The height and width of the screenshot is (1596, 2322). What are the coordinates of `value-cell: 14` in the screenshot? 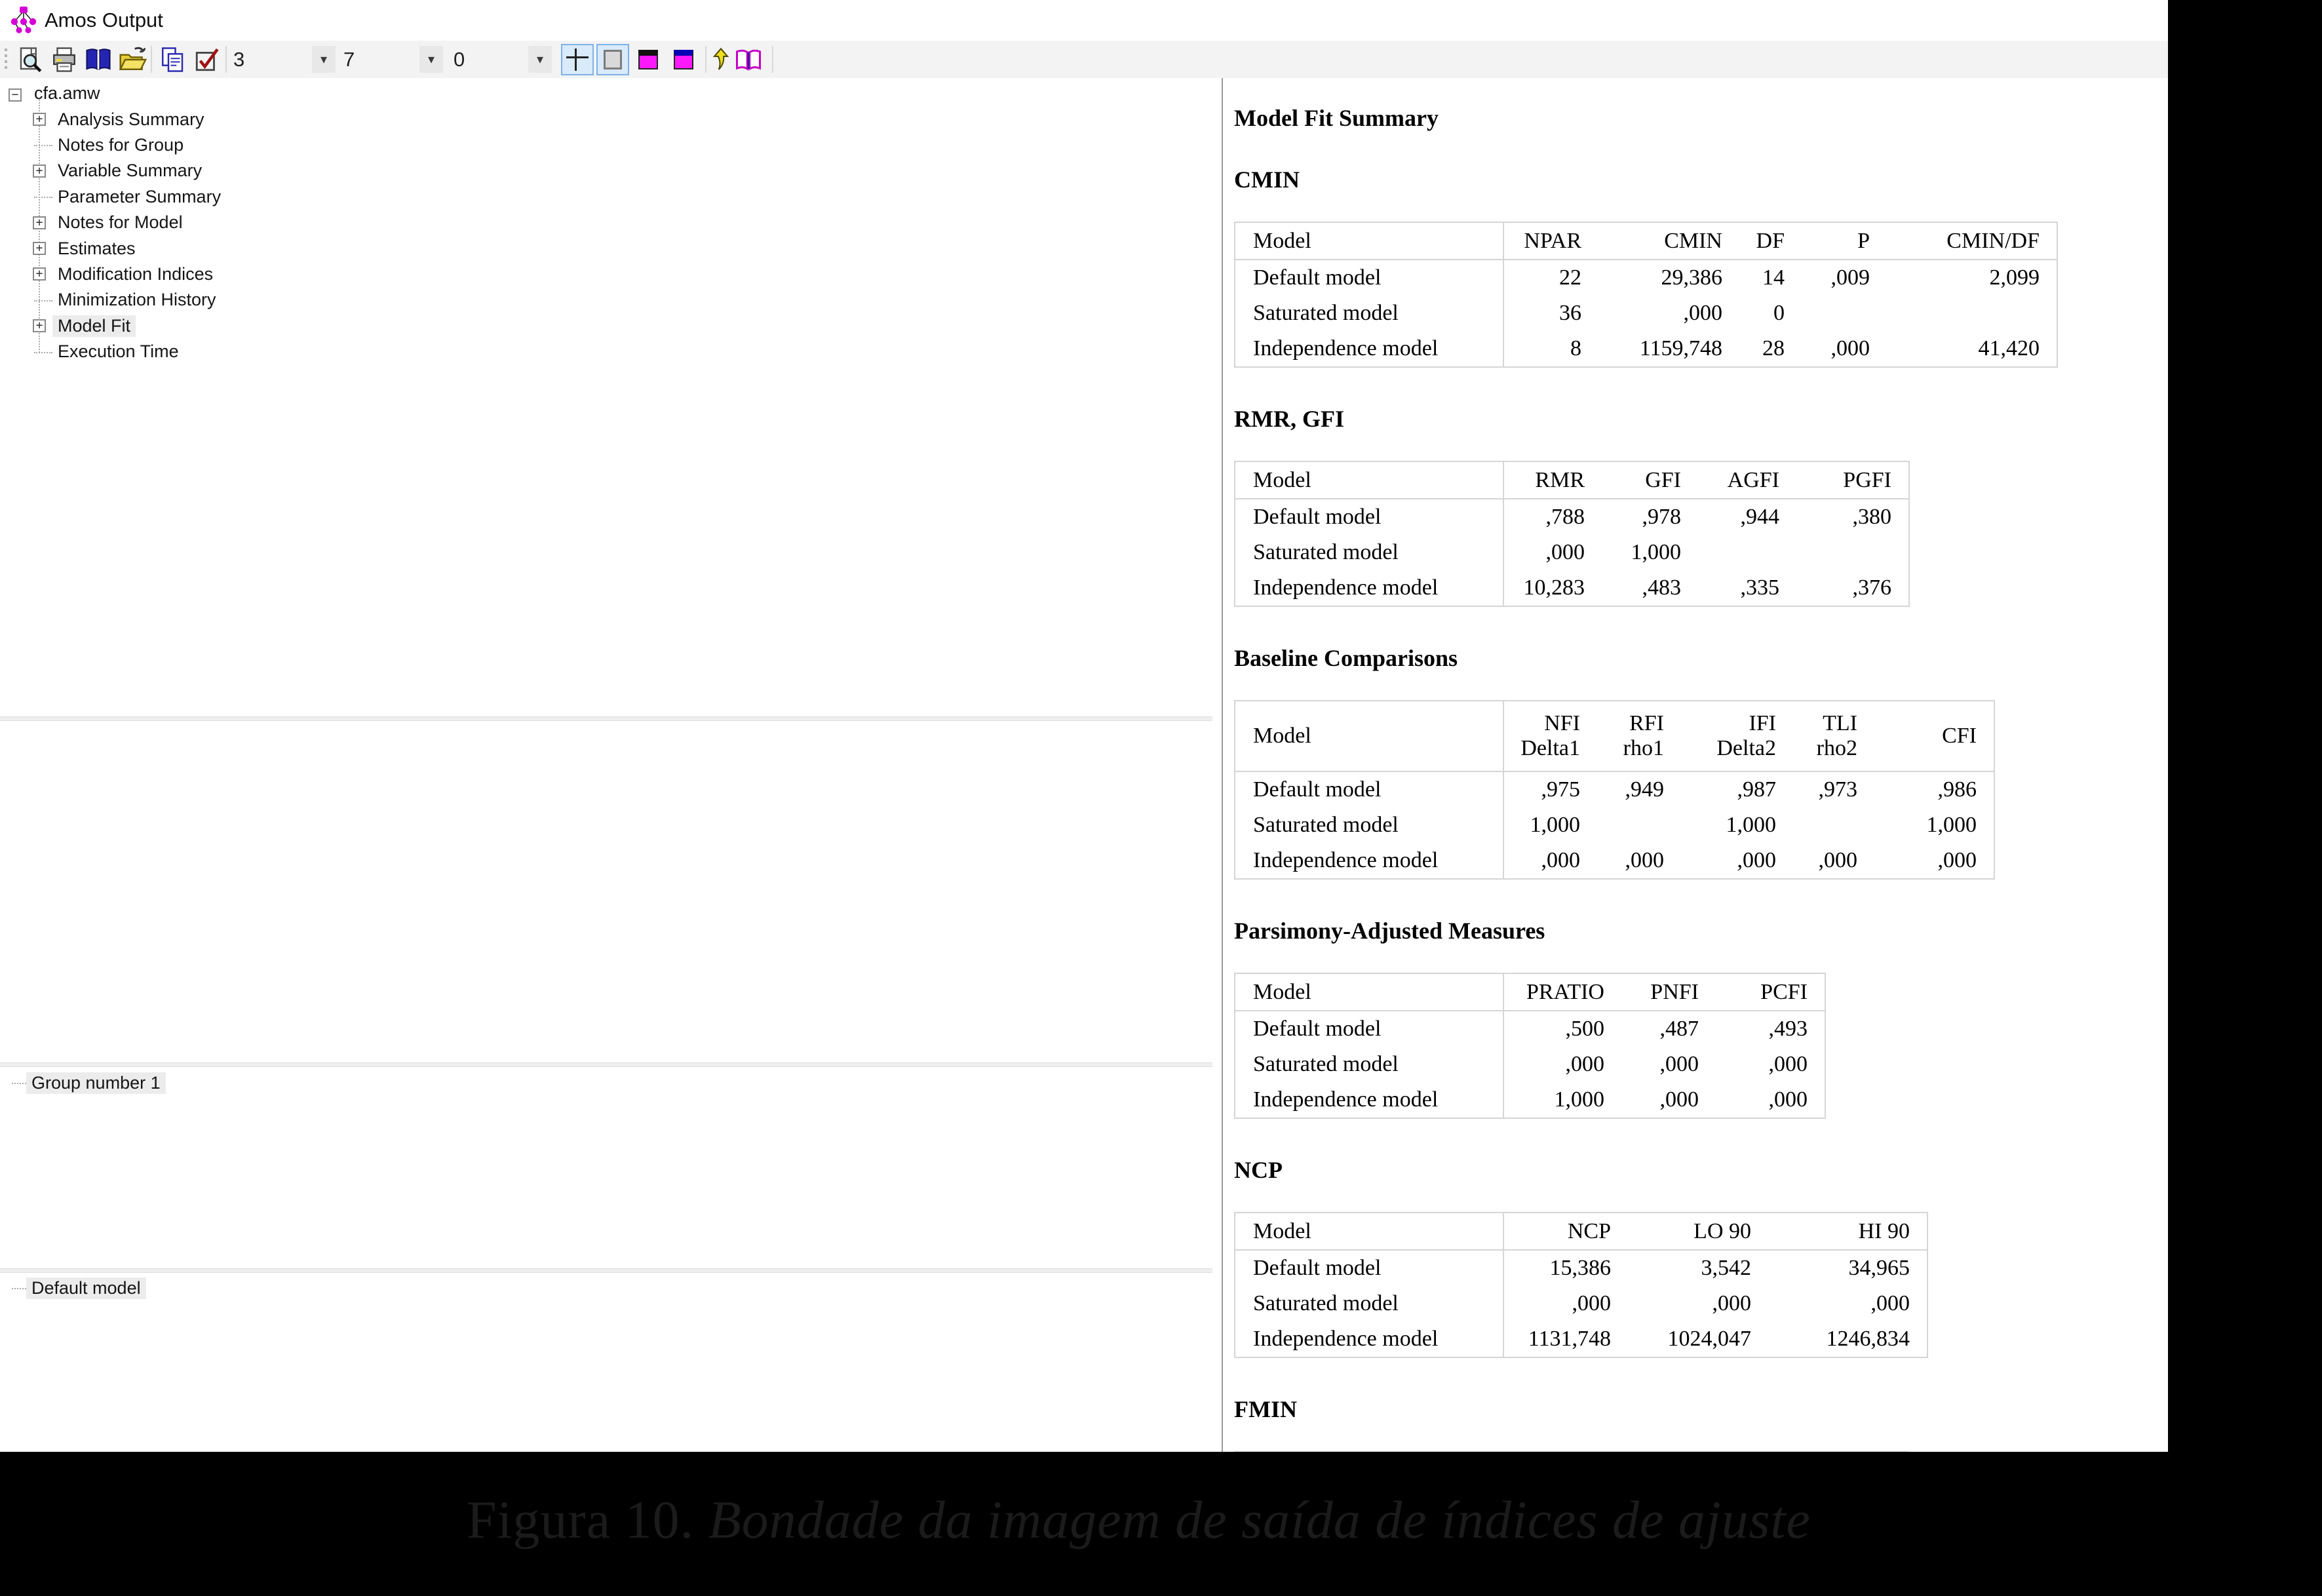 It's located at (1773, 277).